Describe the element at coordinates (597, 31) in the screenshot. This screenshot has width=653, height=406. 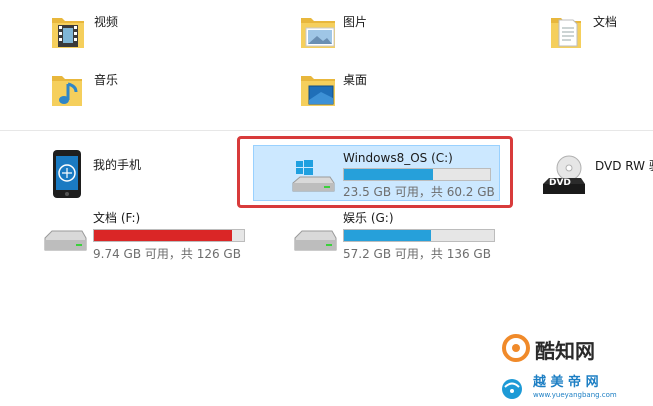
I see `folder-item-documents: 文档` at that location.